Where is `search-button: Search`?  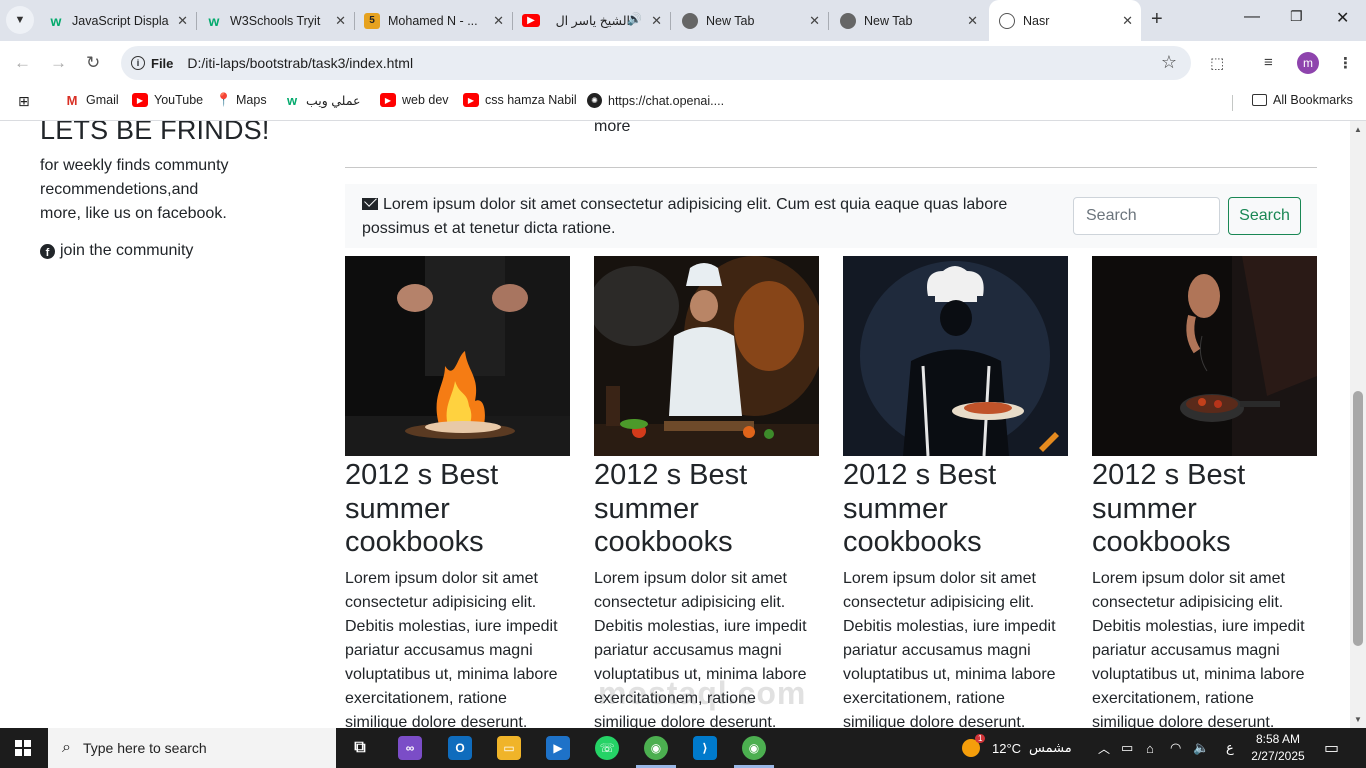
search-button: Search is located at coordinates (1264, 216).